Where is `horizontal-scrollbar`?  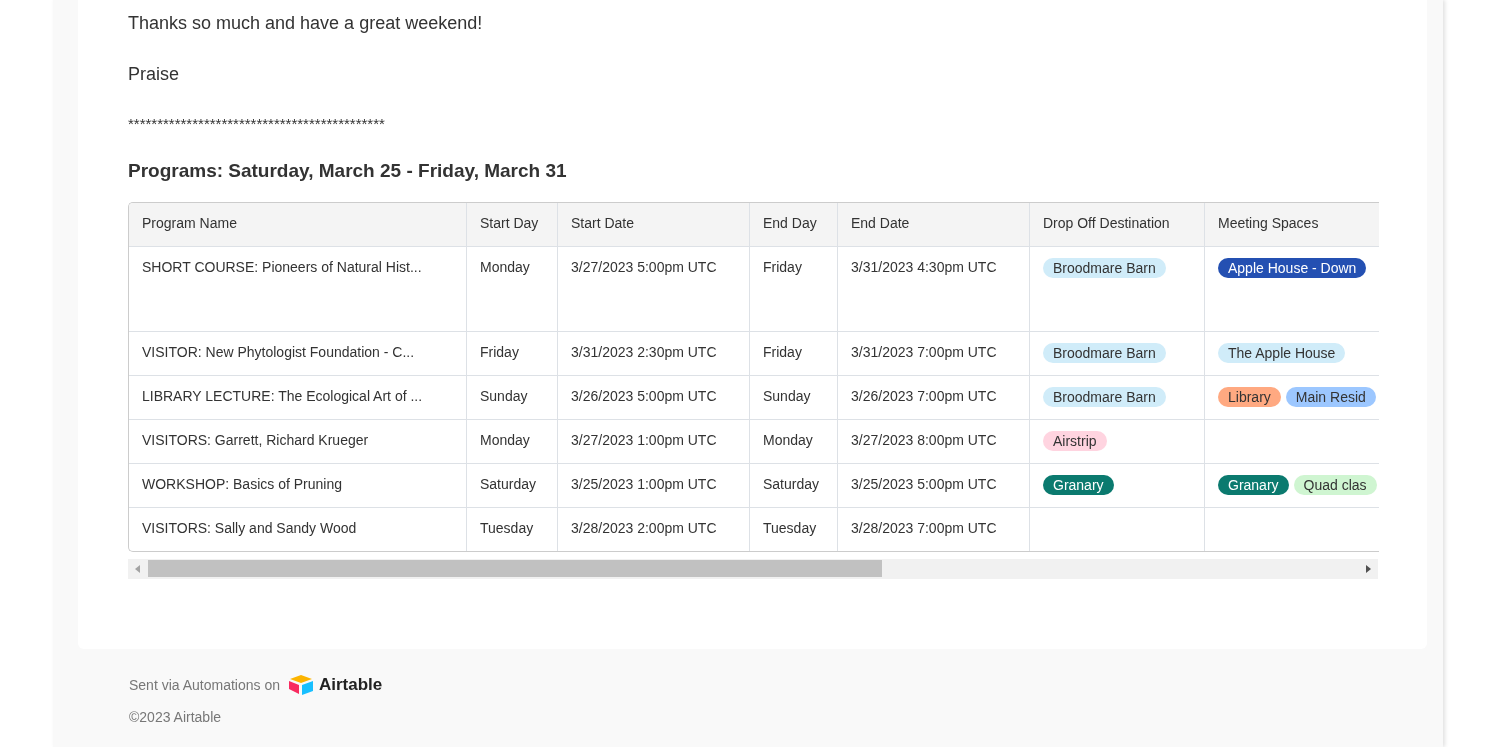
horizontal-scrollbar is located at coordinates (753, 568).